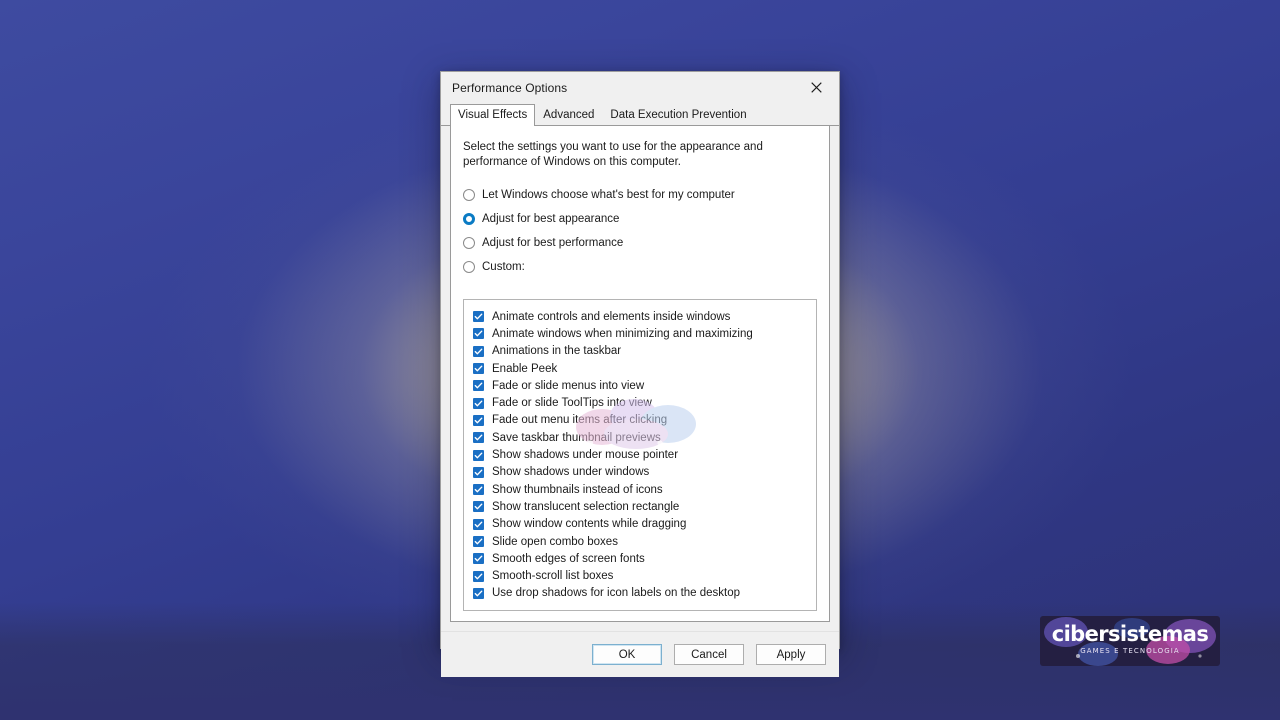 This screenshot has height=720, width=1280. Describe the element at coordinates (568, 385) in the screenshot. I see `effect-label: Fade or slide menus into view` at that location.